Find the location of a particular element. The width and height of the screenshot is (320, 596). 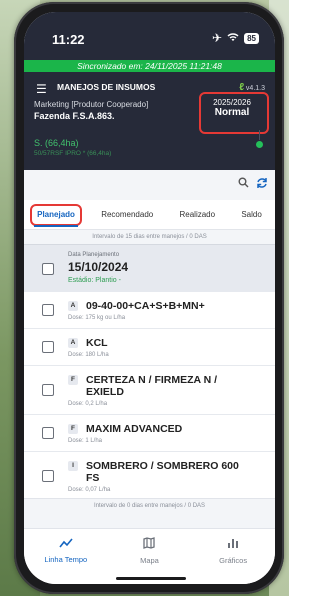

item-type-badge: I is located at coordinates (73, 466).